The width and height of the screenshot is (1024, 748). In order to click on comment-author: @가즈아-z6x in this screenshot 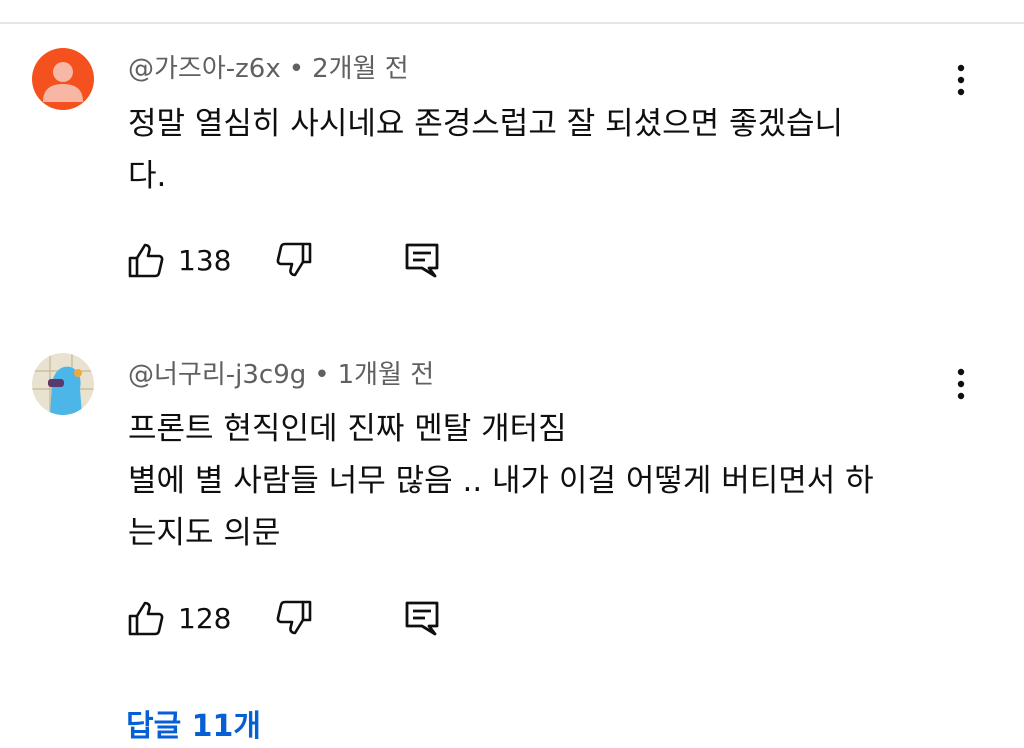, I will do `click(204, 69)`.